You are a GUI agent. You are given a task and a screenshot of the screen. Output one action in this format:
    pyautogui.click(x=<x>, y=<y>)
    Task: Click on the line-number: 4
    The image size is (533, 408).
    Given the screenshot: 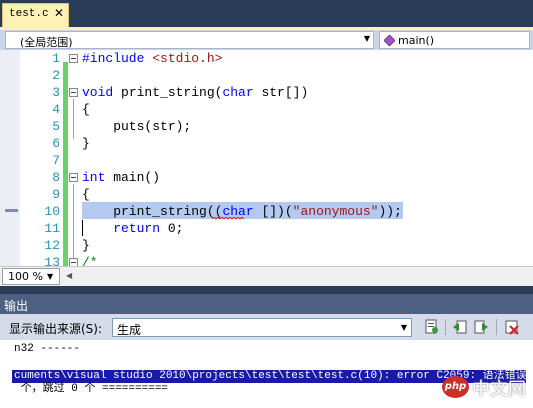 What is the action you would take?
    pyautogui.click(x=56, y=109)
    